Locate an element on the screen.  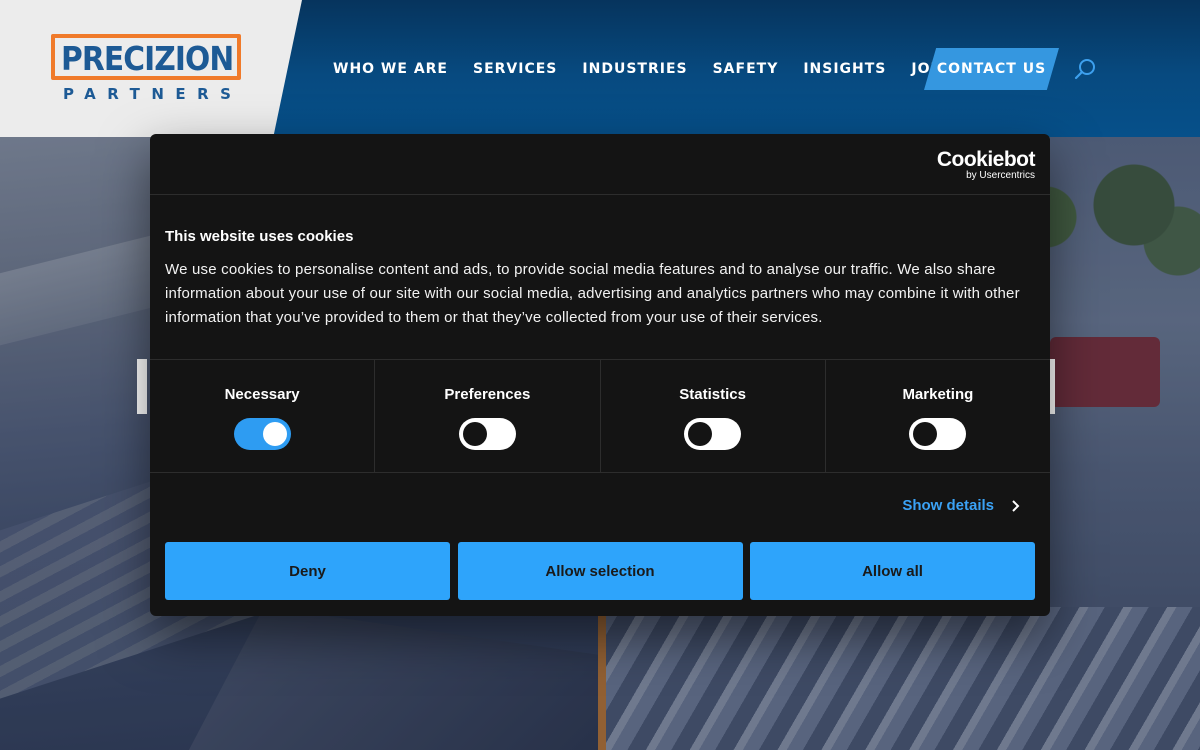
cookie-dialog-title: This website uses cookies is located at coordinates (259, 236).